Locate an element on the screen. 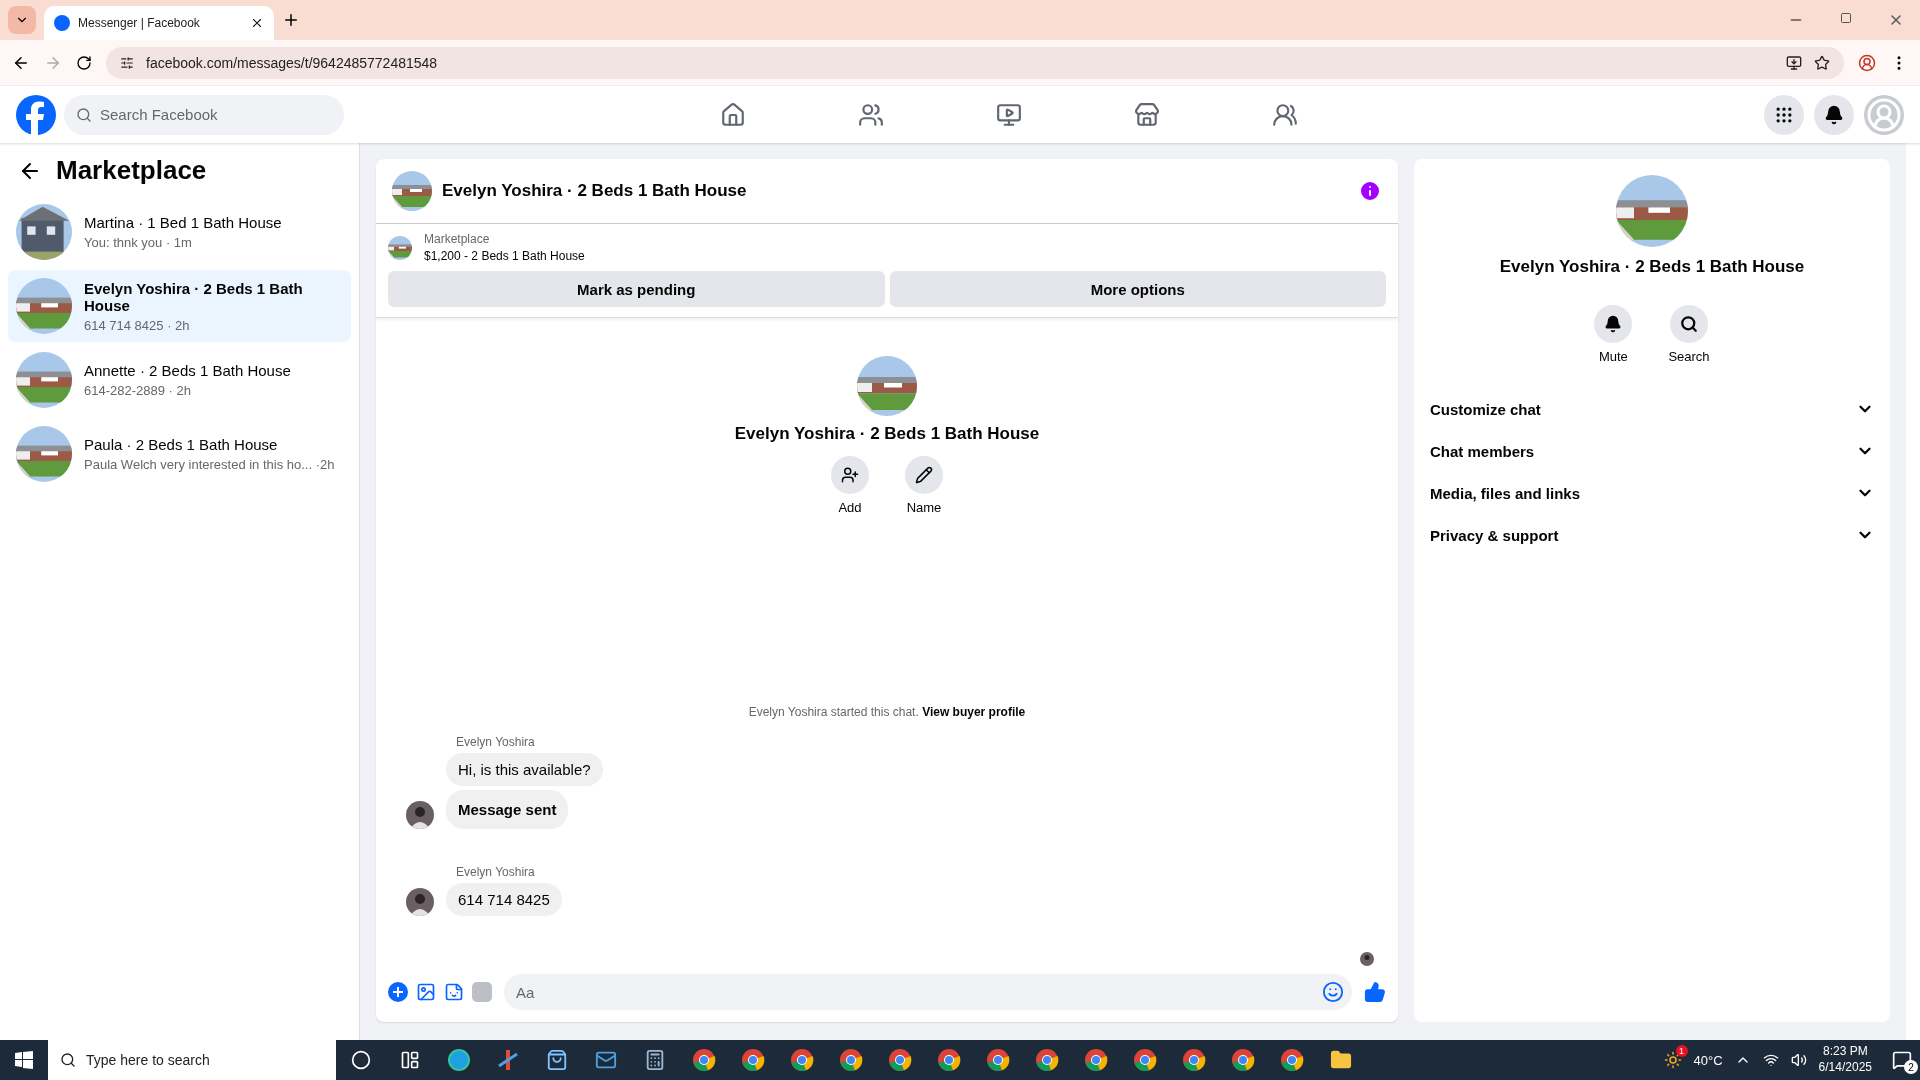 This screenshot has width=1920, height=1080. clock-time: 8:23 PM is located at coordinates (1845, 1052).